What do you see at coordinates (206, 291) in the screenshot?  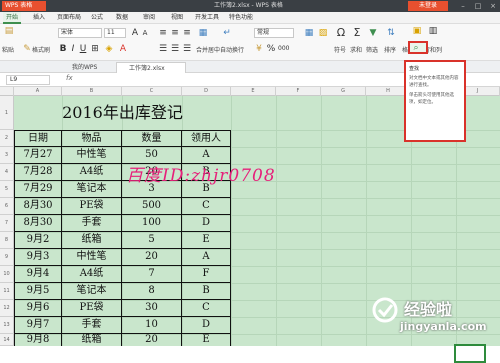 I see `cell-person: B` at bounding box center [206, 291].